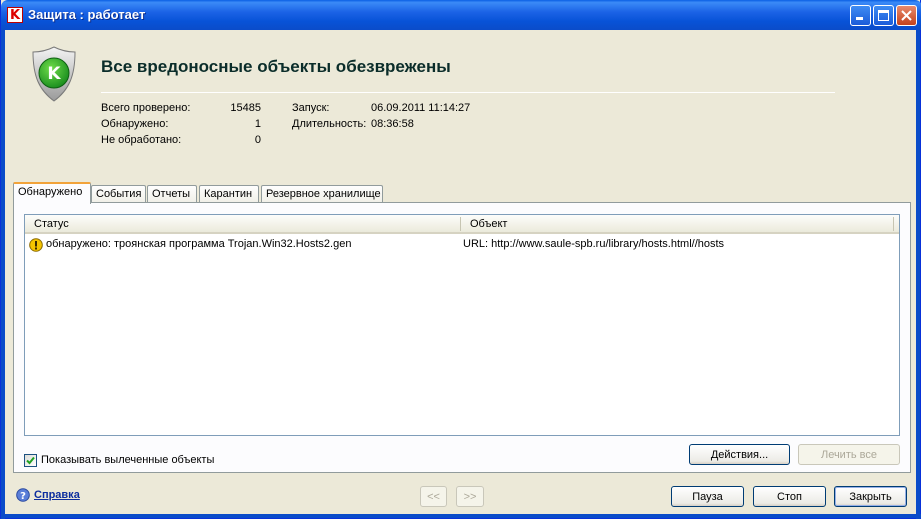 This screenshot has width=921, height=519. I want to click on duration-value: 08:36:58, so click(392, 124).